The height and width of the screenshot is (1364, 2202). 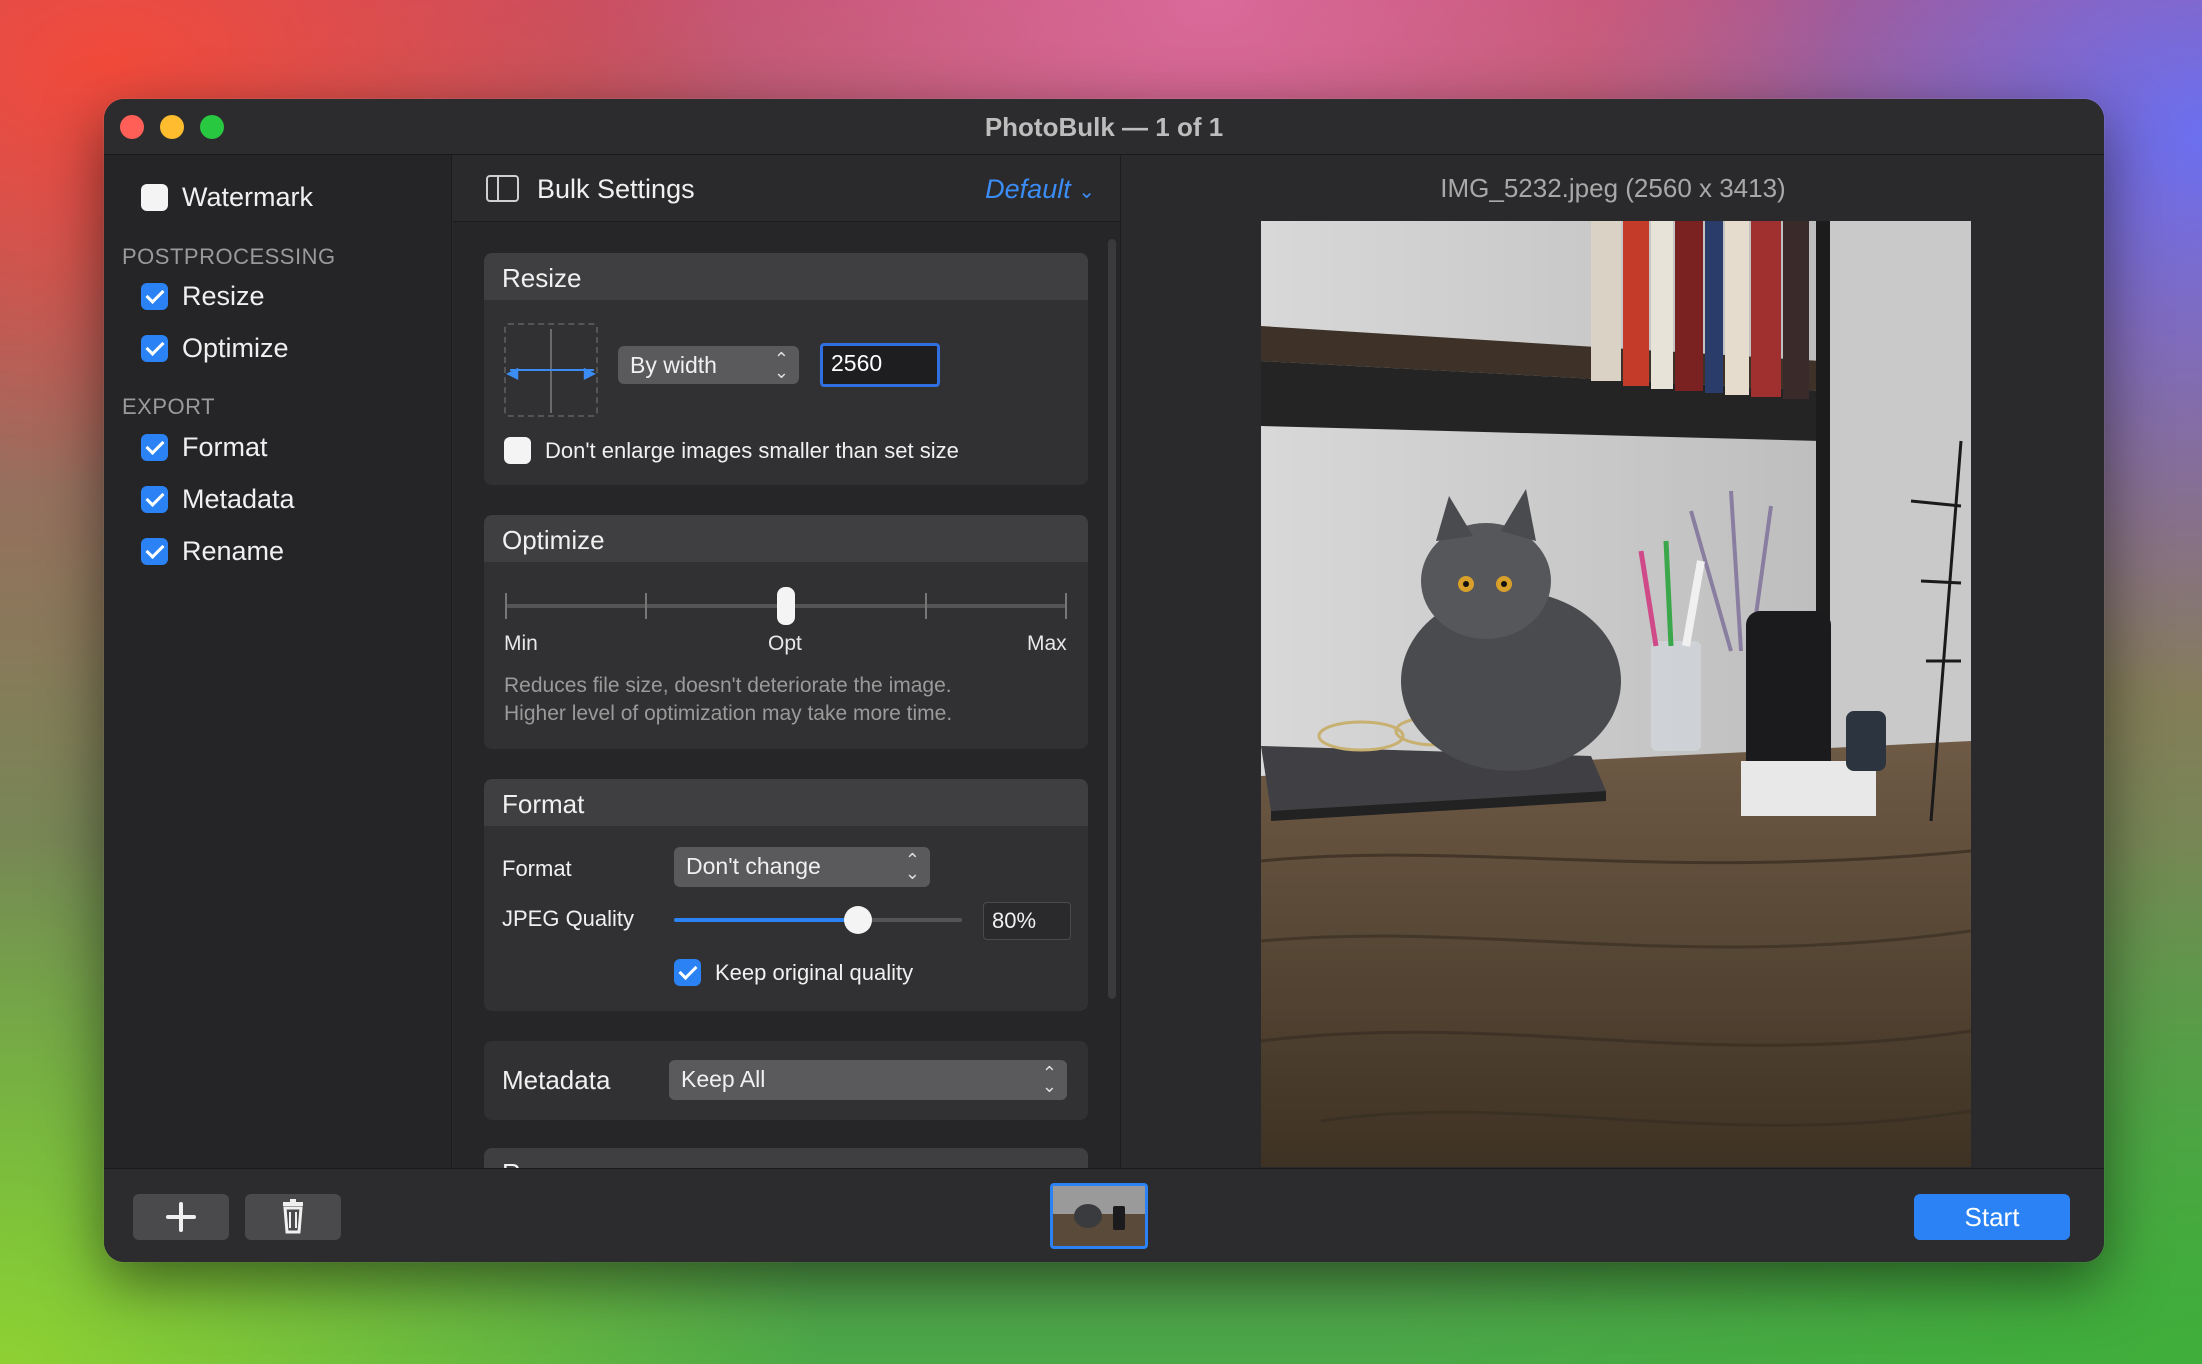 What do you see at coordinates (556, 1080) in the screenshot?
I see `metadata-label: Metadata` at bounding box center [556, 1080].